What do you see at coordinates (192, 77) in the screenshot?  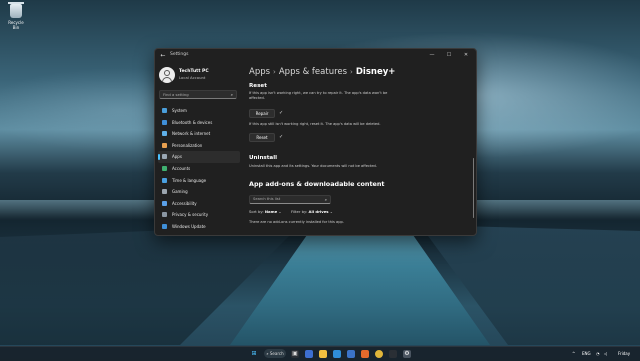 I see `account-type: Local Account` at bounding box center [192, 77].